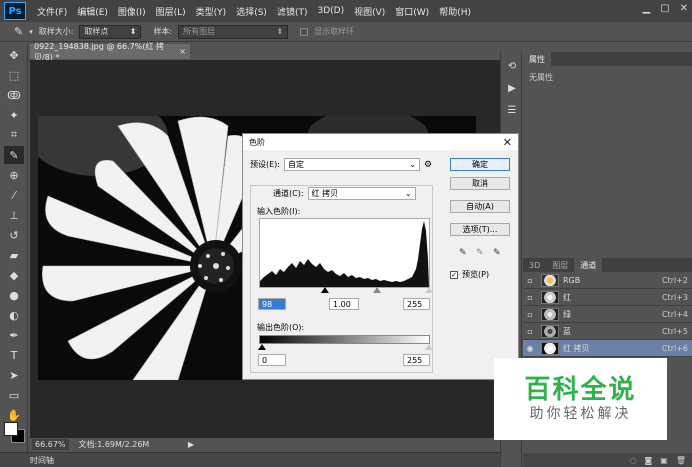 The image size is (692, 467). I want to click on auto-button: 自动(A), so click(480, 206).